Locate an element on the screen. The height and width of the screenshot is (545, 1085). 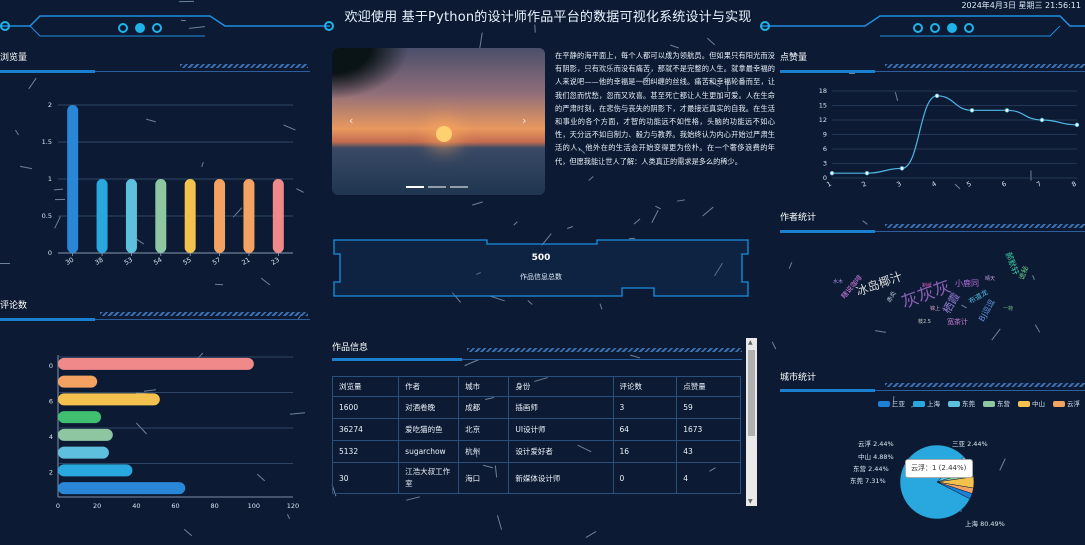
legend-label: 中山 is located at coordinates (1038, 404).